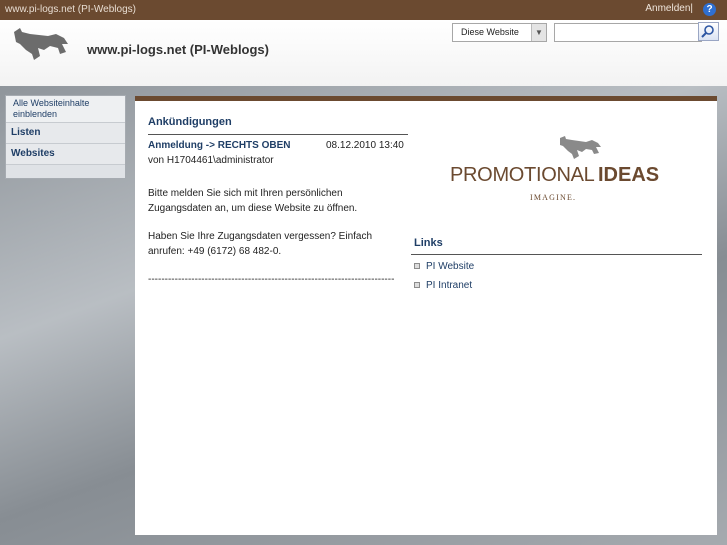  What do you see at coordinates (443, 285) in the screenshot?
I see `link-pi-intranet: PI Intranet` at bounding box center [443, 285].